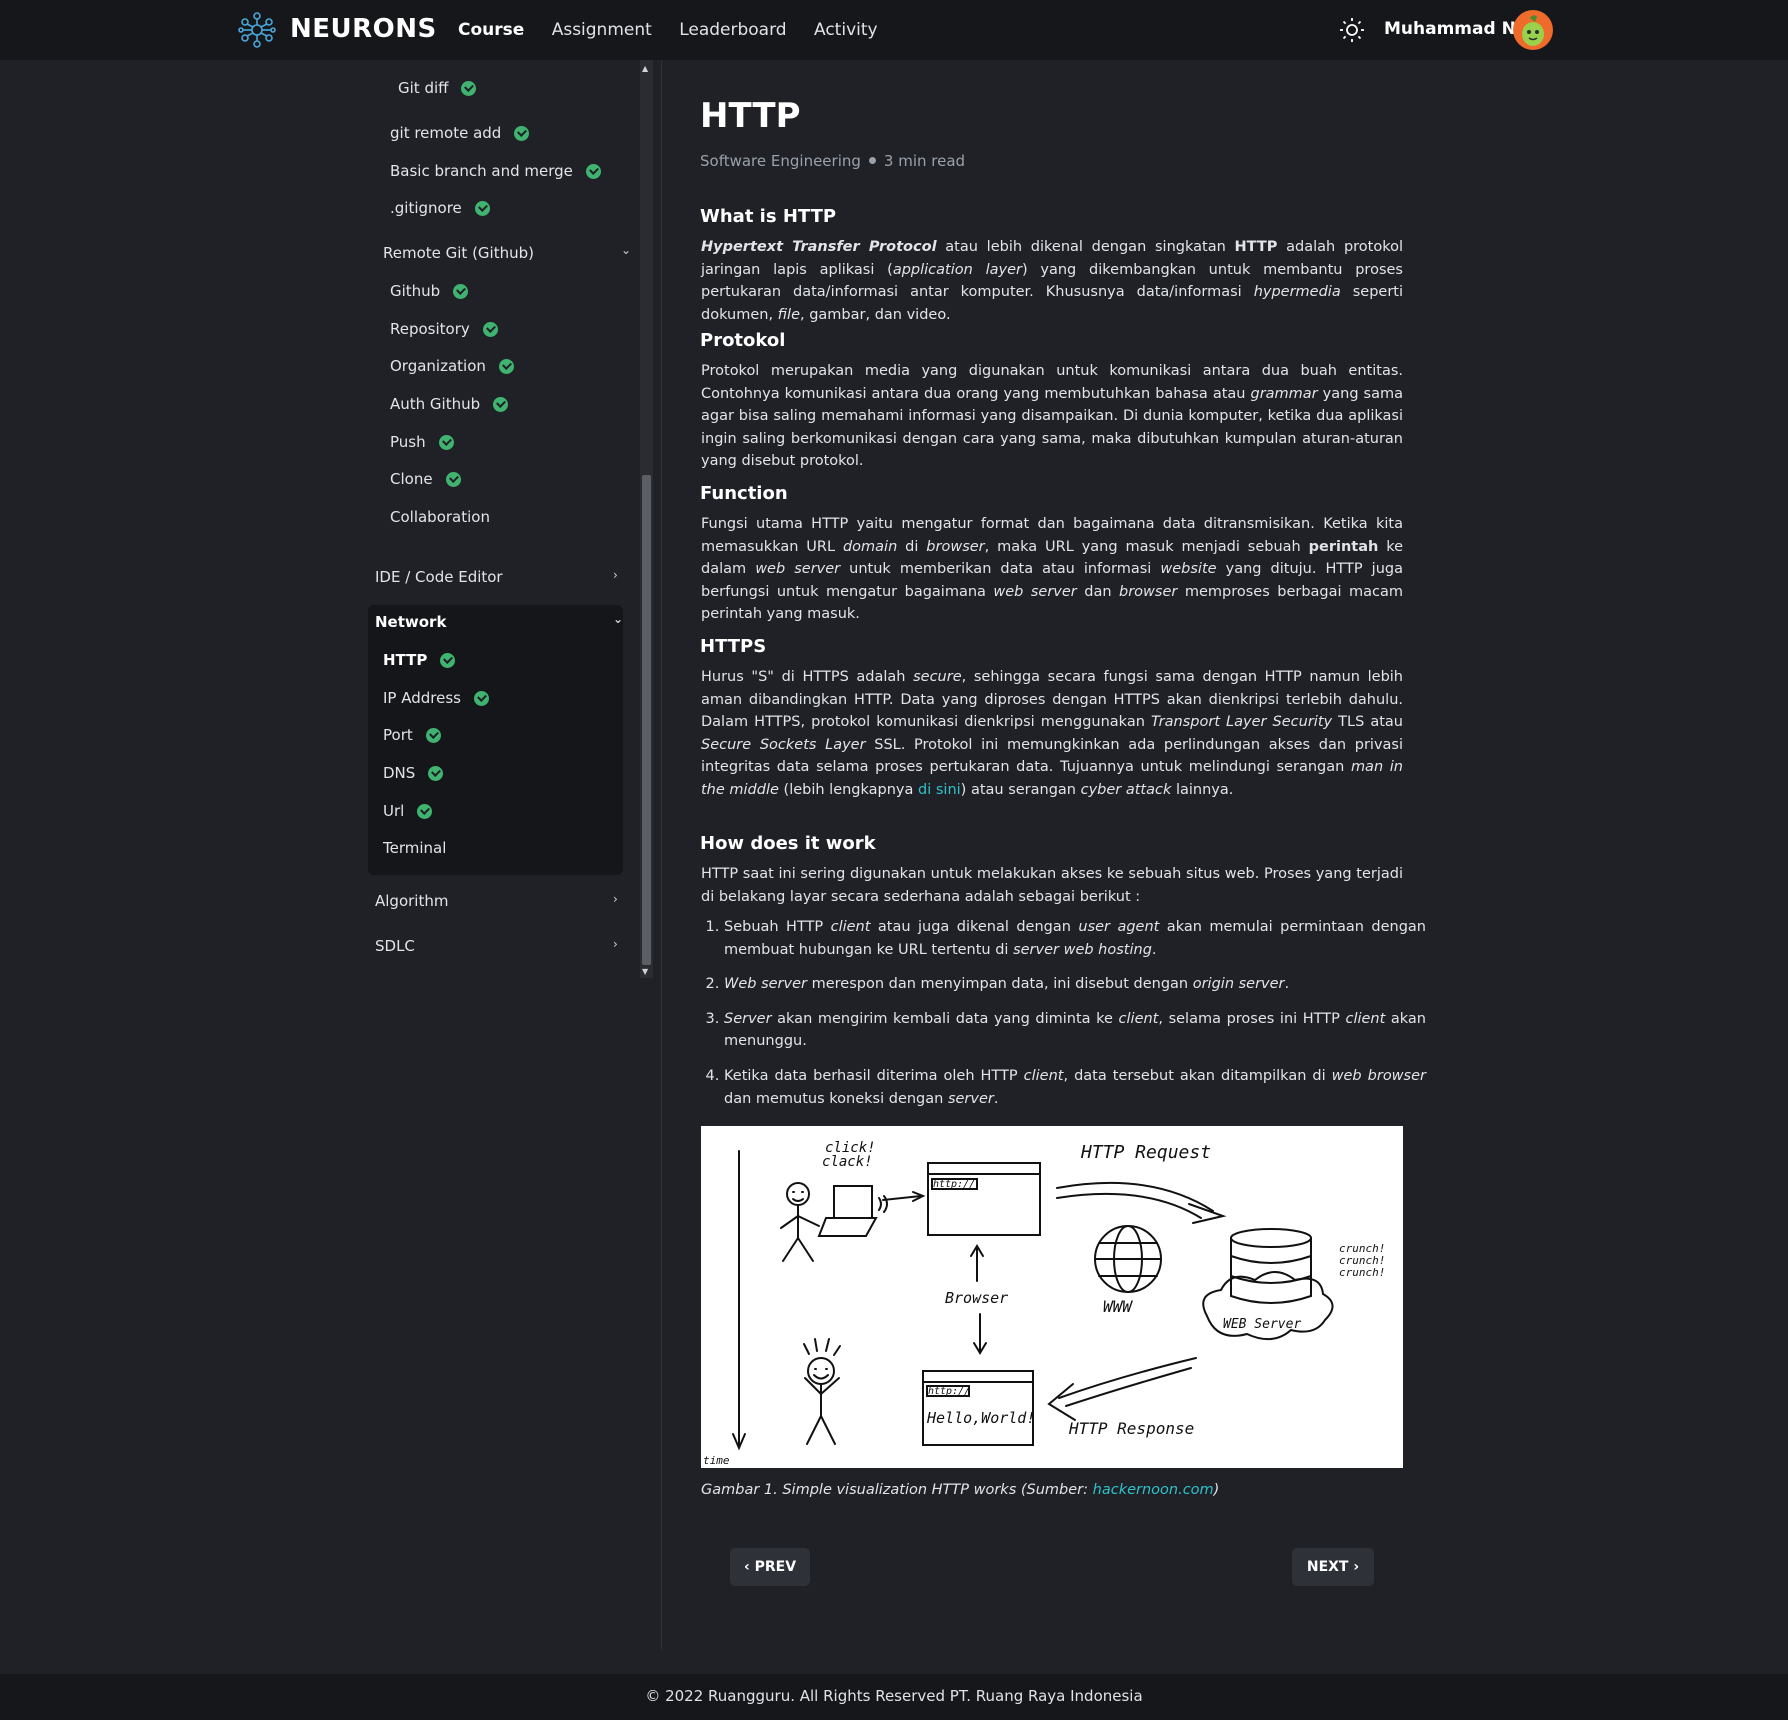 The width and height of the screenshot is (1788, 1720). Describe the element at coordinates (645, 68) in the screenshot. I see `scroll-up-icon: ▲` at that location.